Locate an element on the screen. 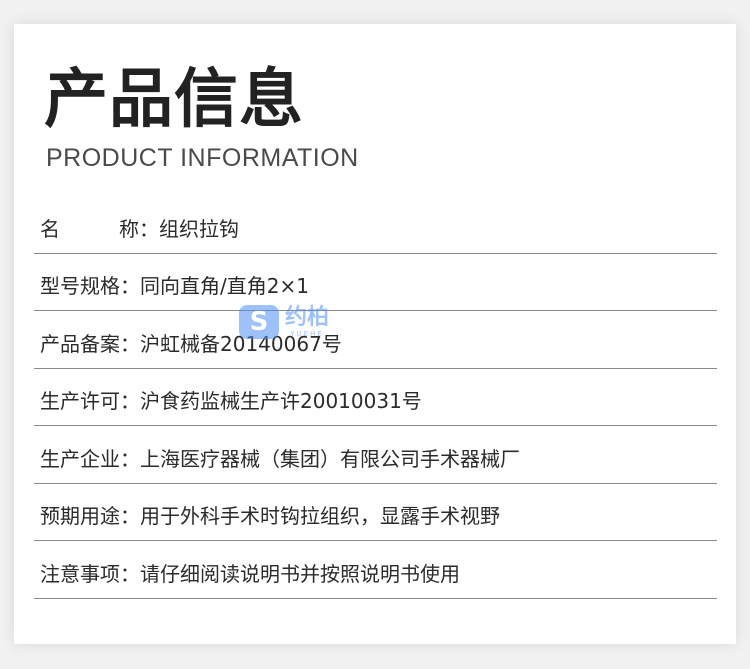 The width and height of the screenshot is (750, 669). info-value: ：组织拉钩 is located at coordinates (189, 228).